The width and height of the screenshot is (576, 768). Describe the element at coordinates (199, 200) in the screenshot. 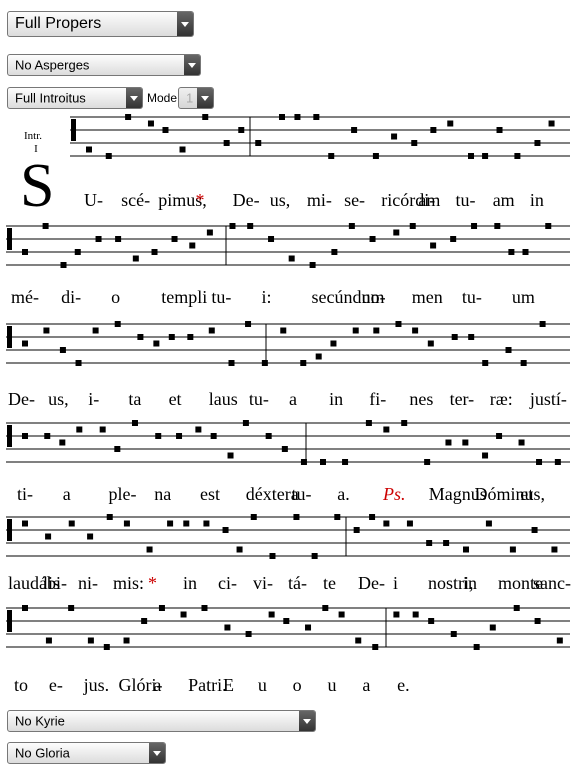

I see `lyric-syllable: *` at that location.